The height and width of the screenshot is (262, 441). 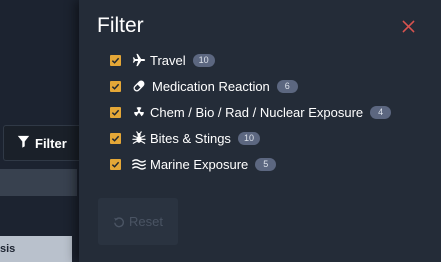 I want to click on checkbox-bites-stings, so click(x=115, y=138).